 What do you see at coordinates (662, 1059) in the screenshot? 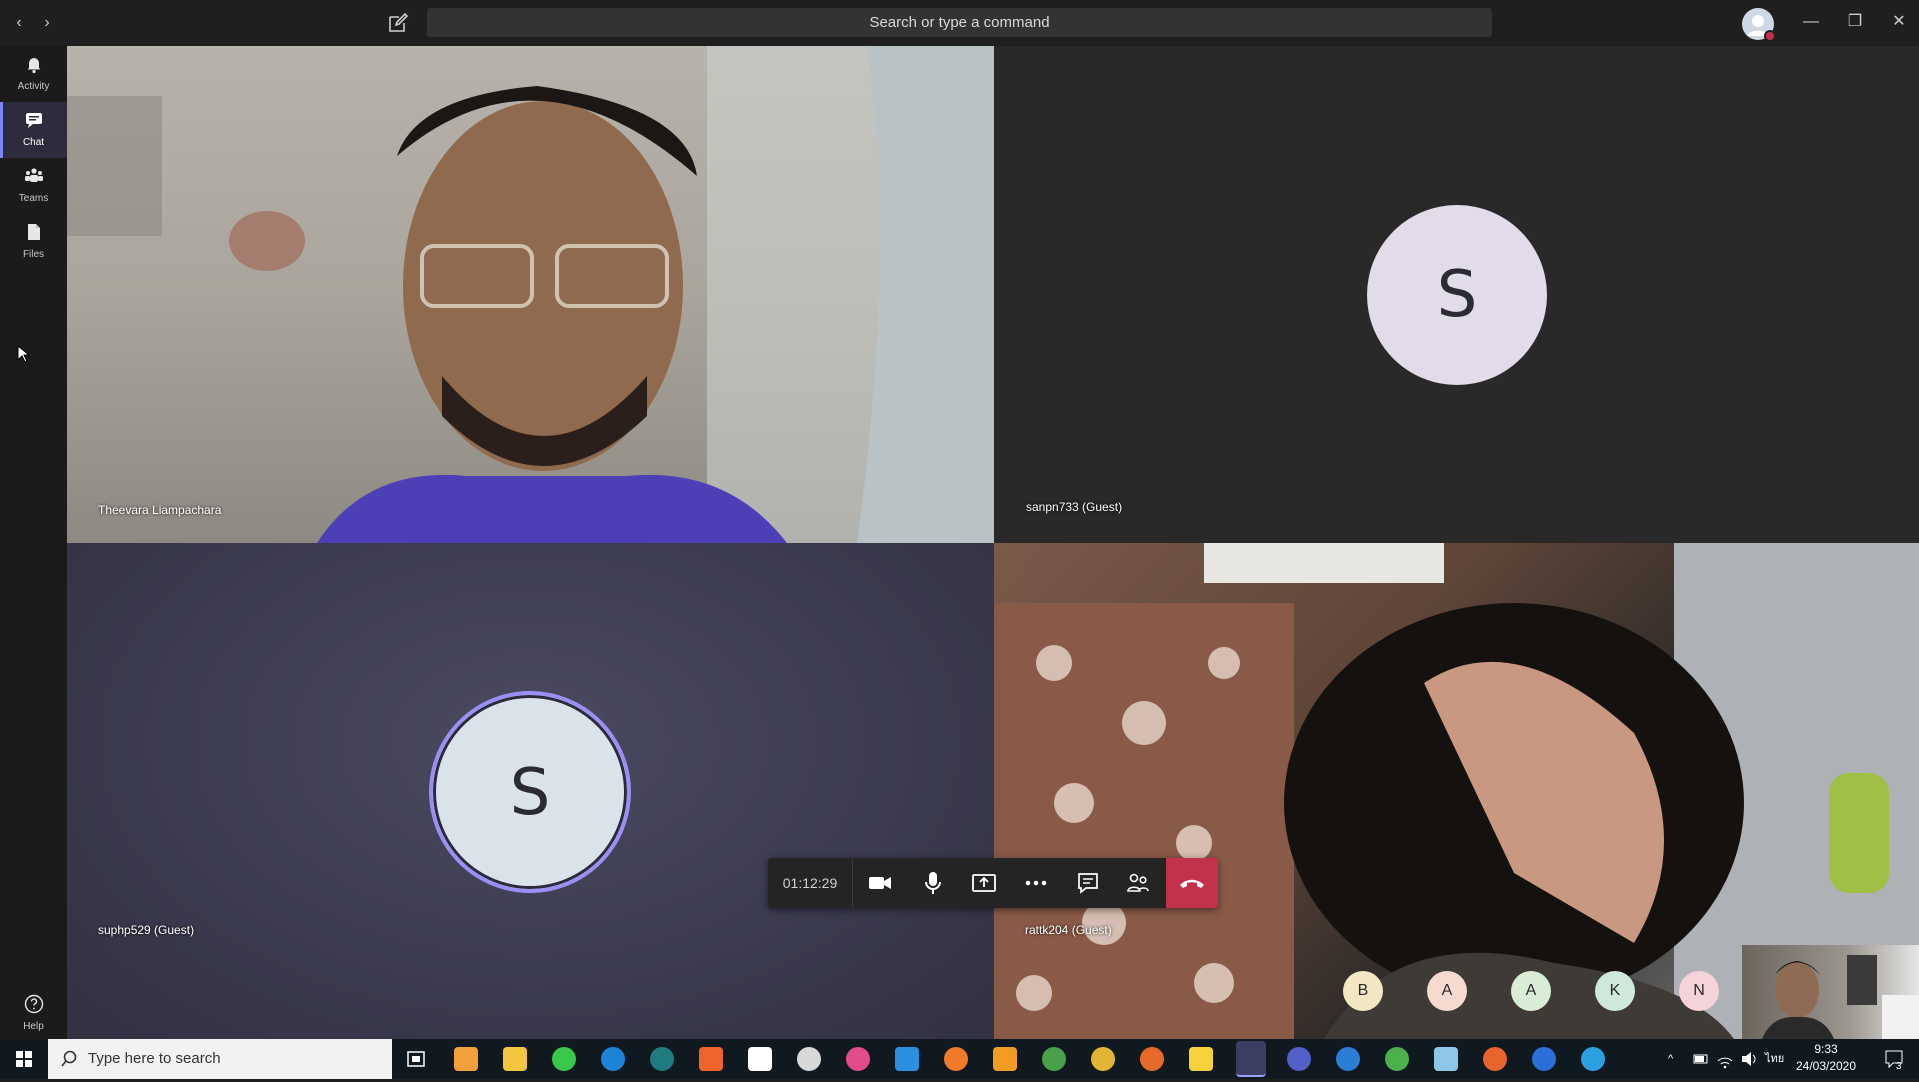
I see `app-icon-teal` at bounding box center [662, 1059].